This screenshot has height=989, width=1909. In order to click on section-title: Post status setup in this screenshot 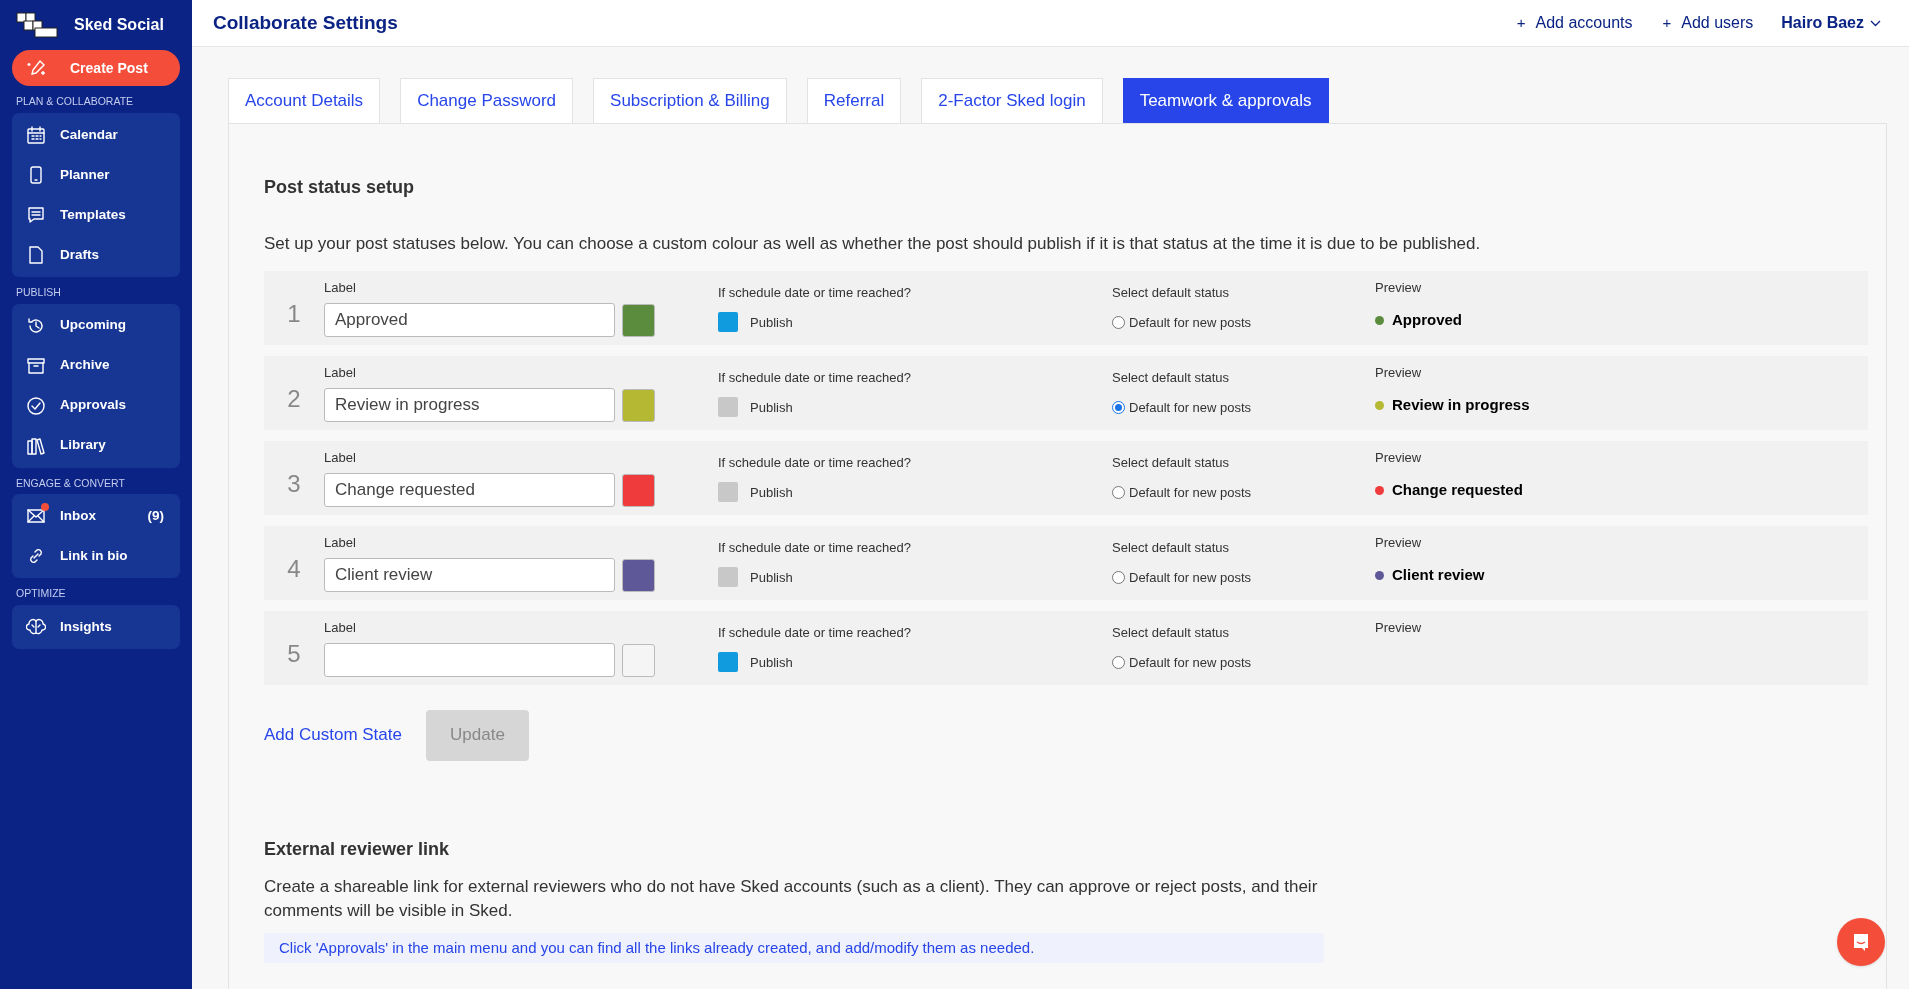, I will do `click(340, 187)`.